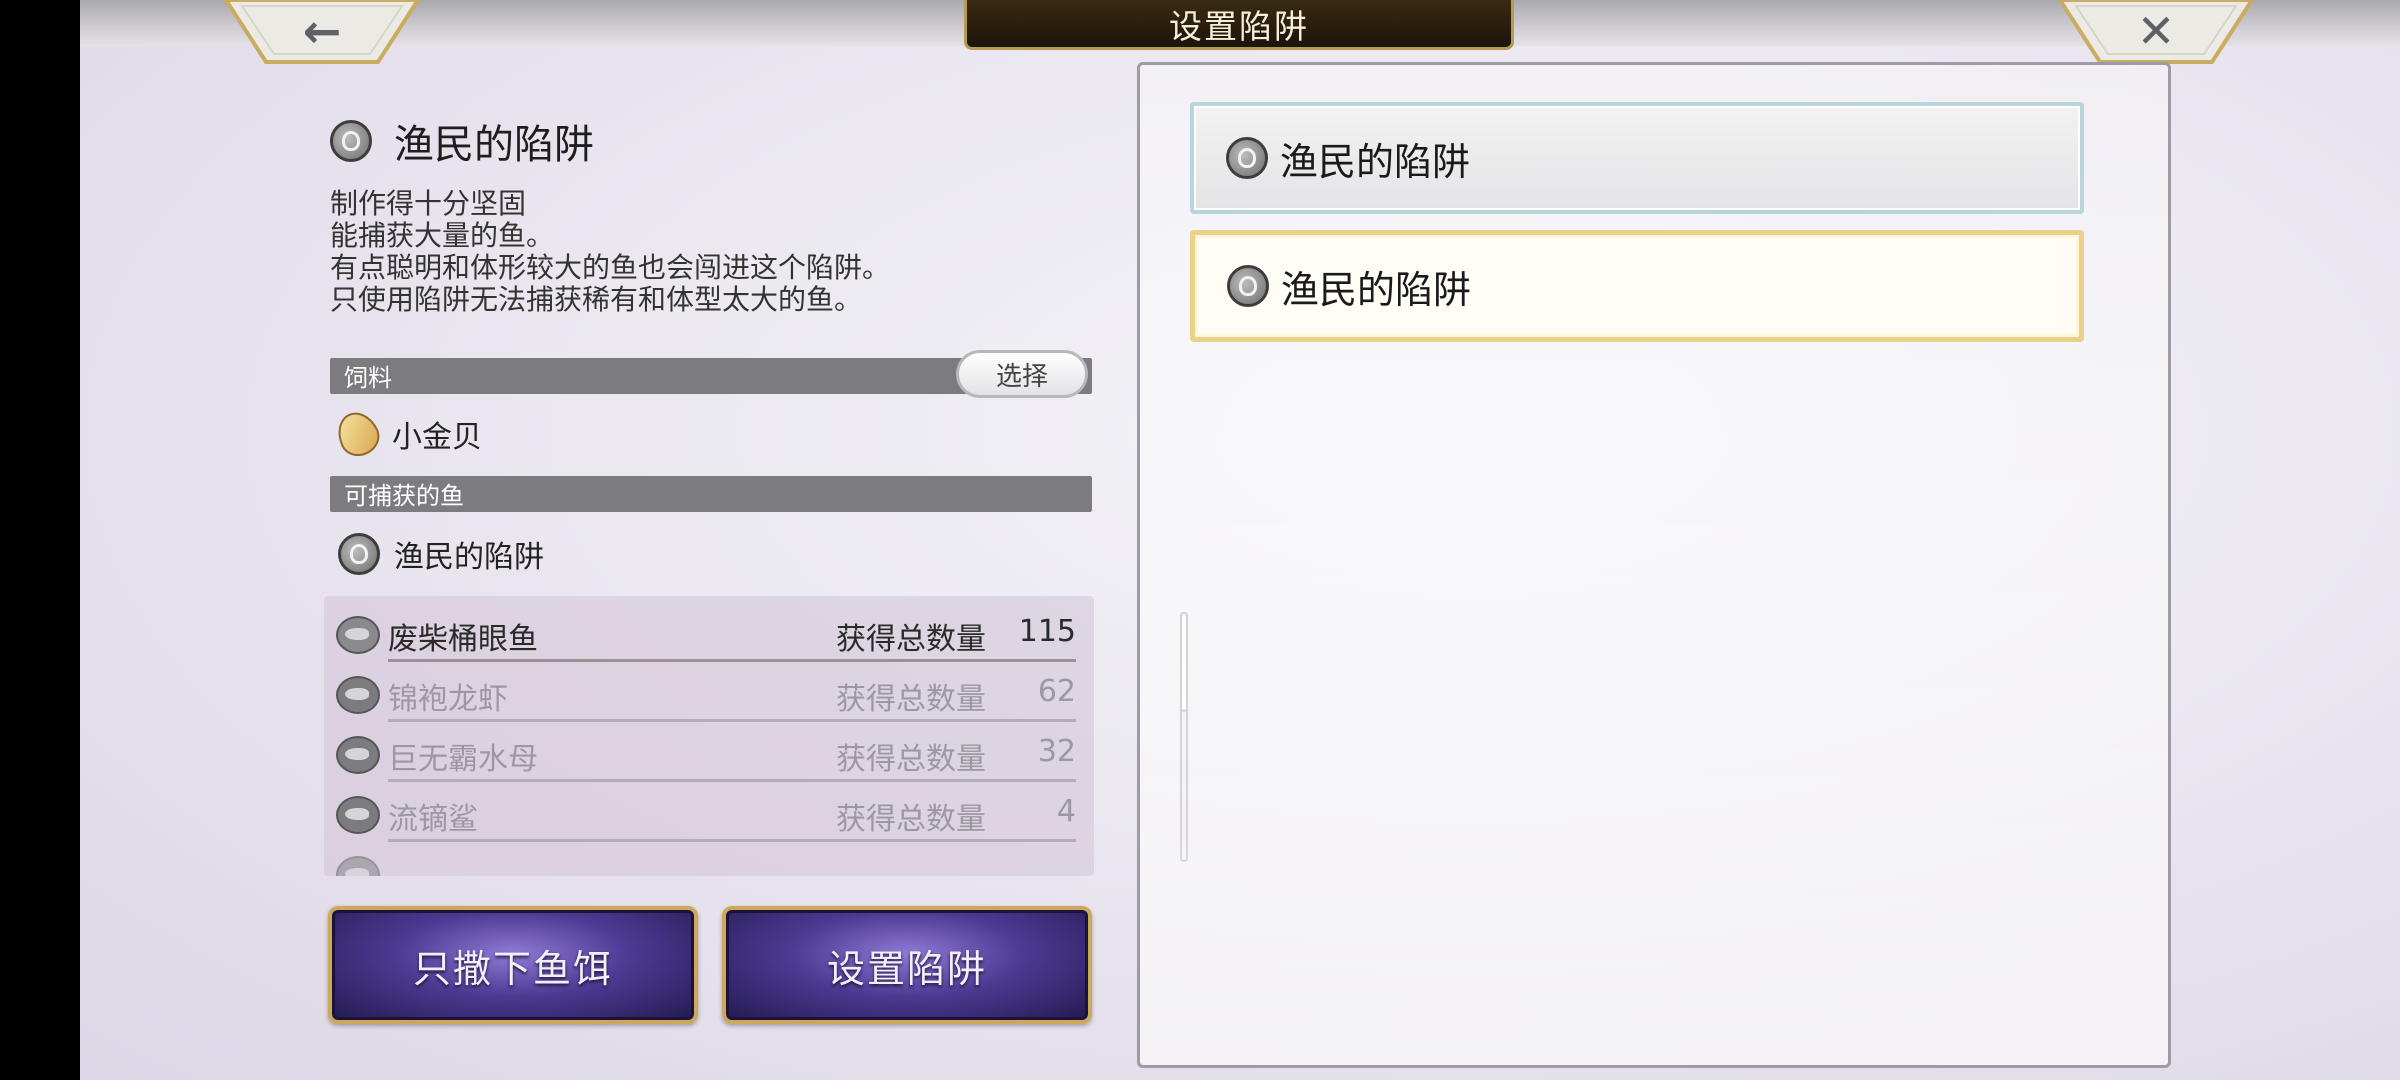 This screenshot has width=2400, height=1080. What do you see at coordinates (596, 299) in the screenshot?
I see `description-line: 只使用陷阱无法捕获稀有和体型太大的鱼。` at bounding box center [596, 299].